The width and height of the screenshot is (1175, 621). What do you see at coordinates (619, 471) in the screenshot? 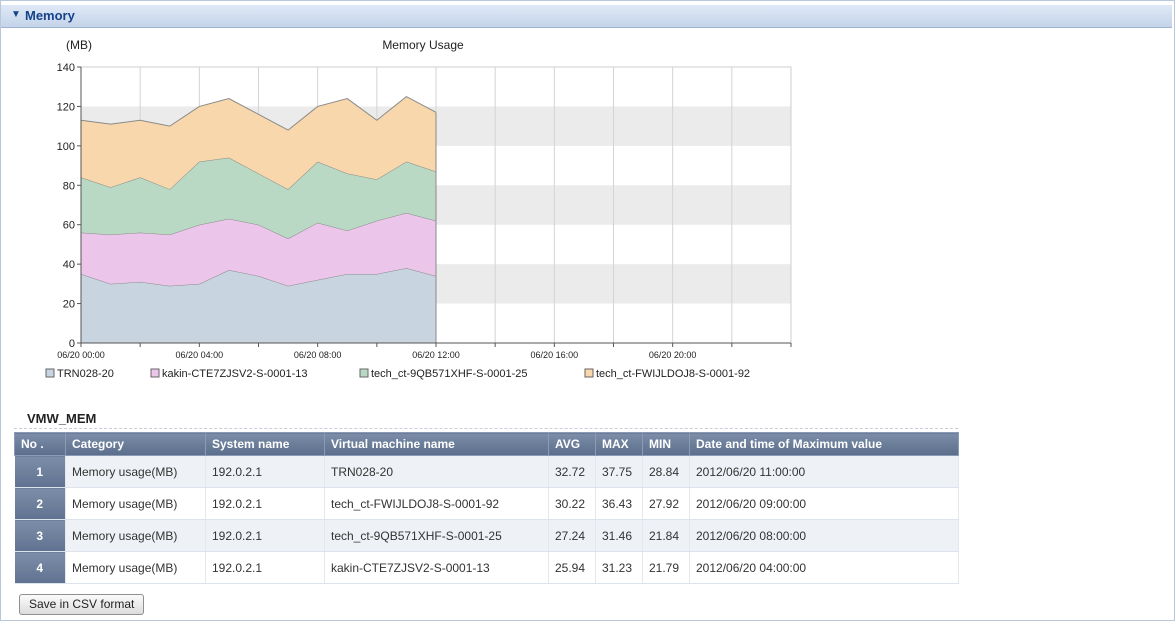
I see `cell-max: 37.75` at bounding box center [619, 471].